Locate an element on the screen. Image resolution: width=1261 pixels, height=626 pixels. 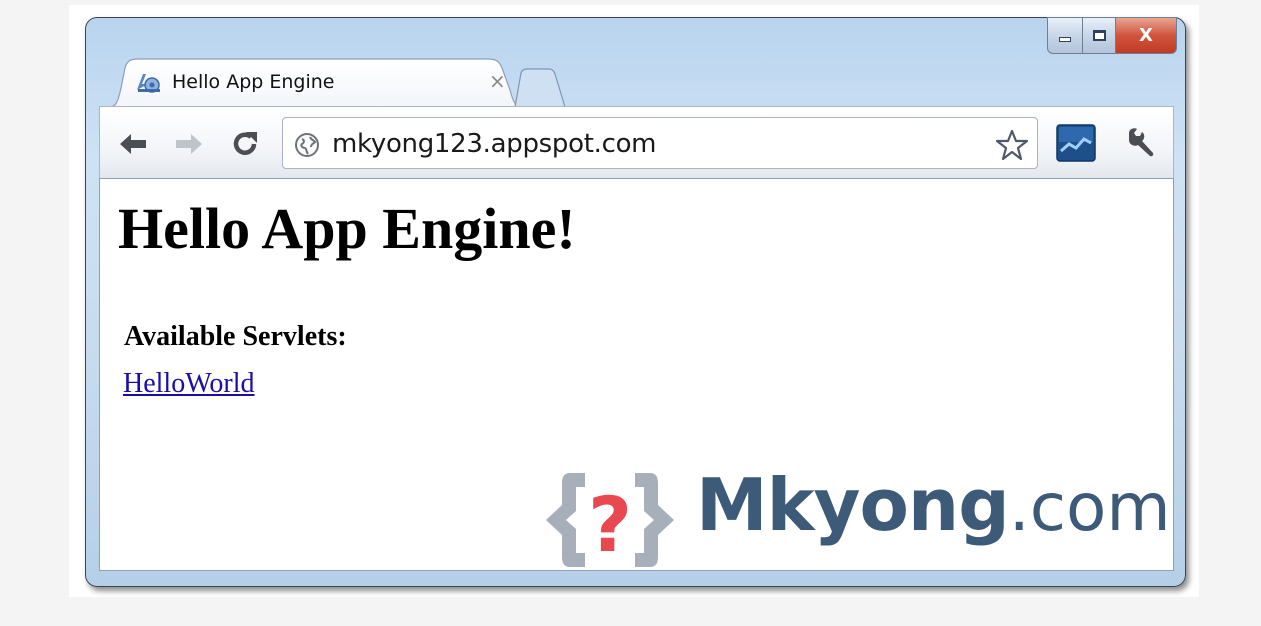
watermark-tld: .com is located at coordinates (1089, 507).